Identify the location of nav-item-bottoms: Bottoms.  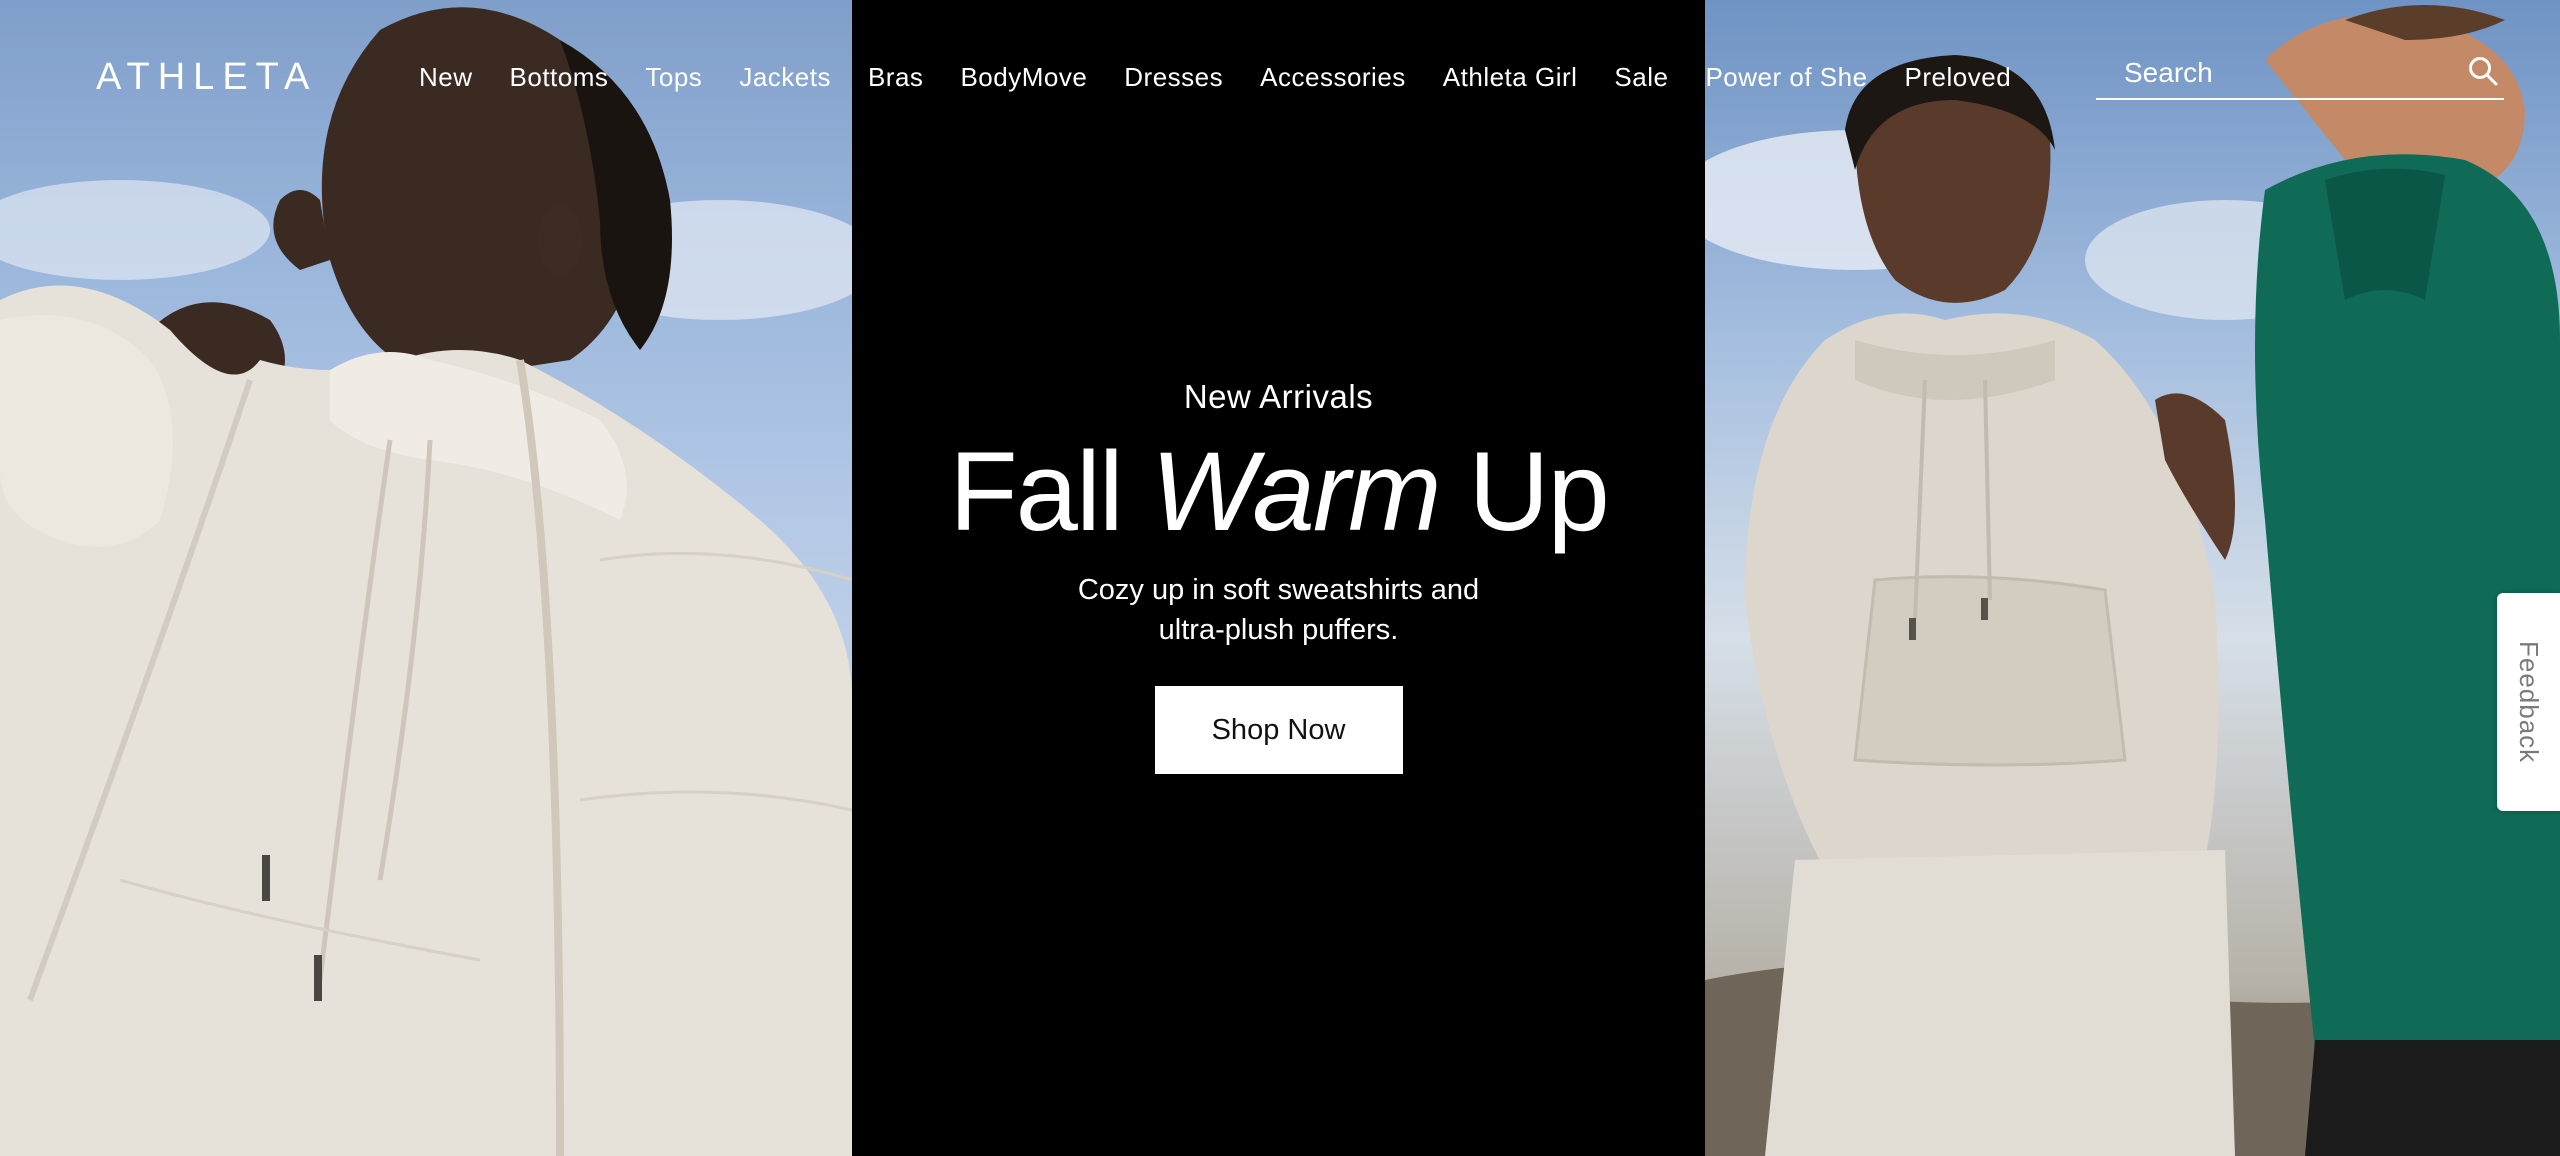
(559, 77).